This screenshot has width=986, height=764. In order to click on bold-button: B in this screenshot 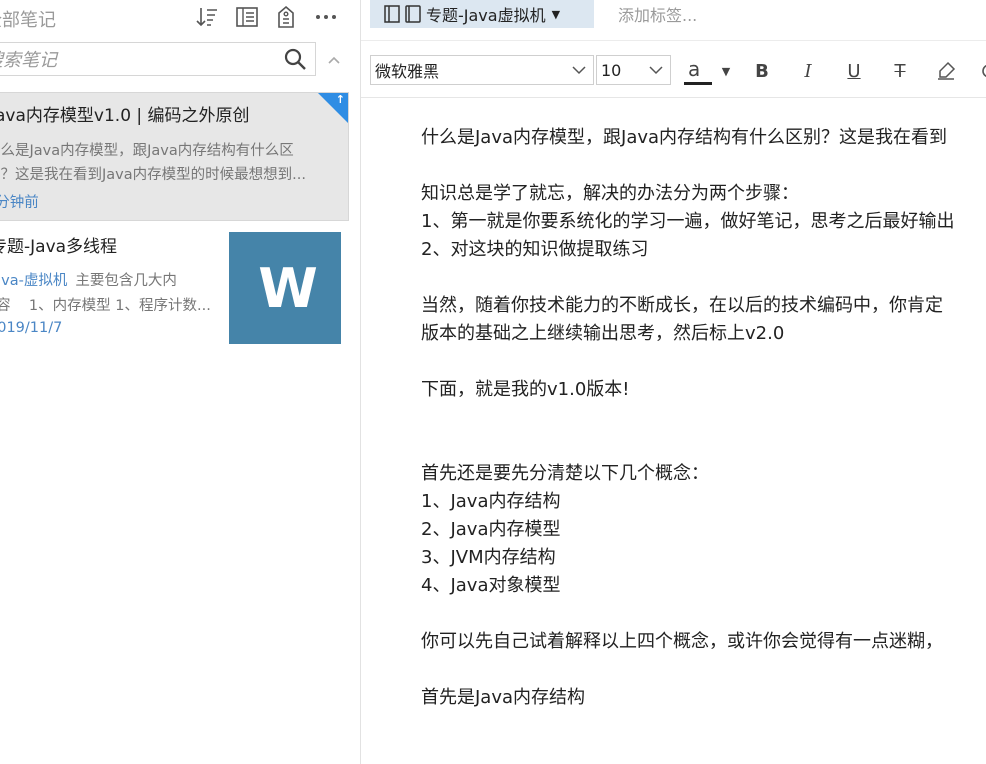, I will do `click(762, 71)`.